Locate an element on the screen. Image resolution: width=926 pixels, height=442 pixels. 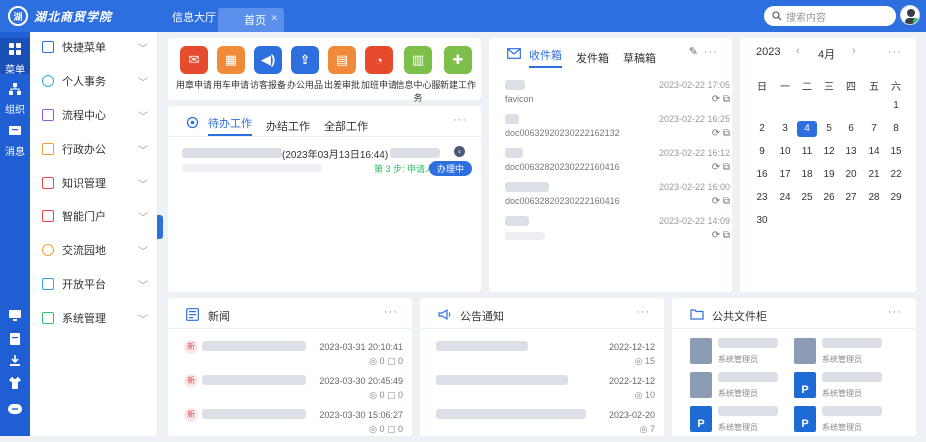
sidebar-collapse-handle is located at coordinates (160, 227).